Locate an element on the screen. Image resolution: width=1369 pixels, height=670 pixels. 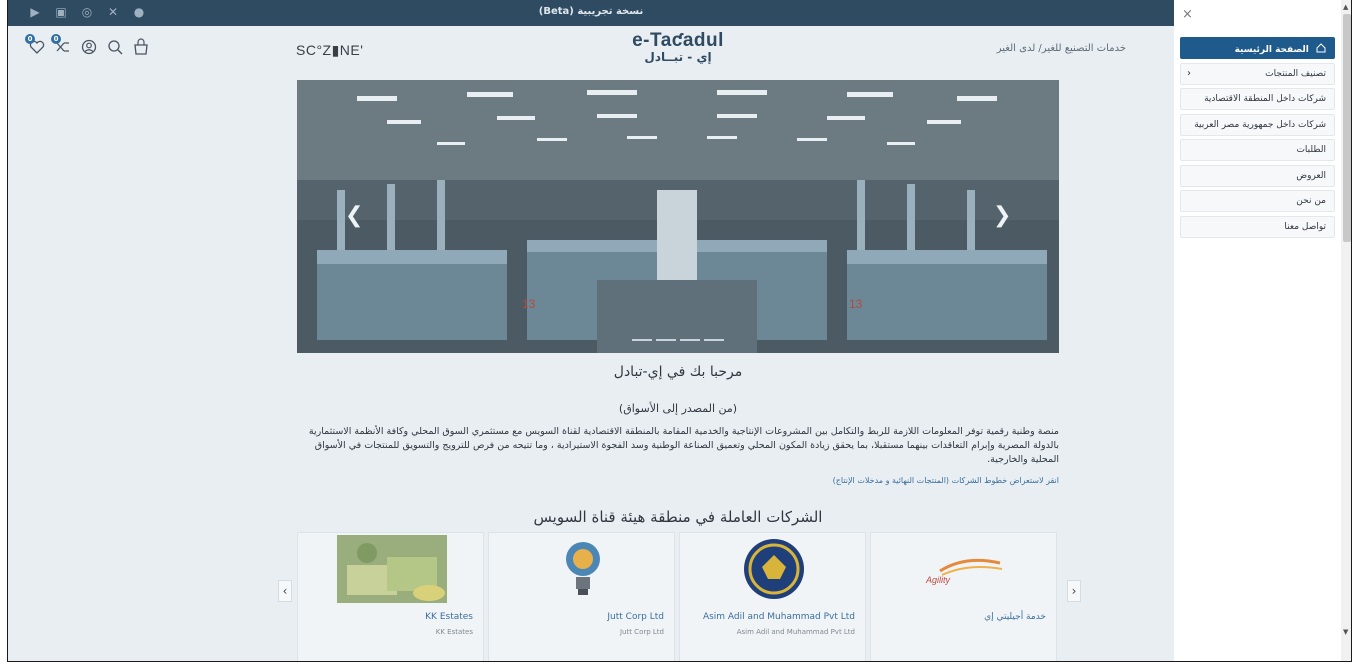
menu-item-egypt-companies: شركات داخل جمهورية مصر العربية is located at coordinates (1257, 124).